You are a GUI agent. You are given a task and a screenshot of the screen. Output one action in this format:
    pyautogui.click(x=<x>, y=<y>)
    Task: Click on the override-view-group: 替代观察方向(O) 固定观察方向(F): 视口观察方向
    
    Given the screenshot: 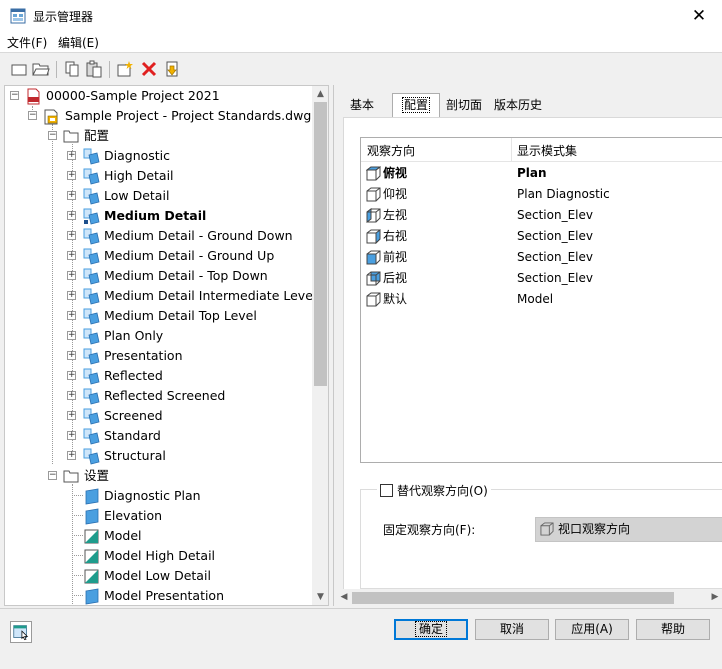 What is the action you would take?
    pyautogui.click(x=541, y=535)
    